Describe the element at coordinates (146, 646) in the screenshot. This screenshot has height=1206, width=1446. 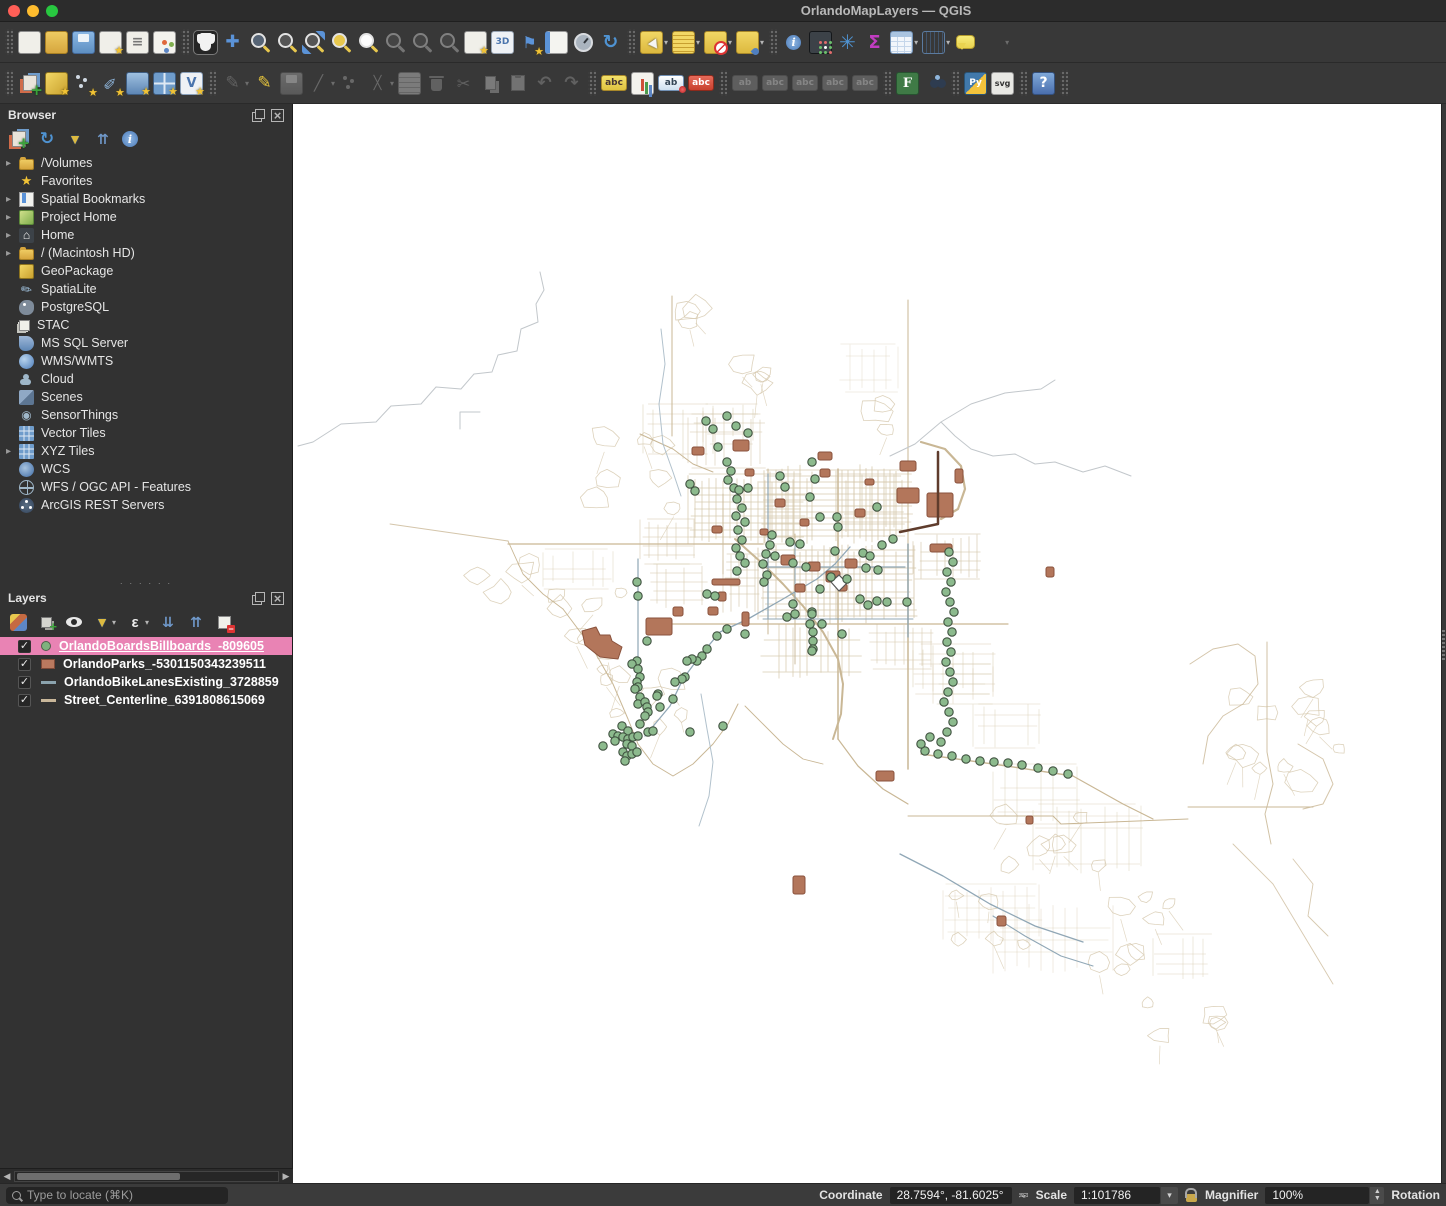
I see `layer-row: ✓ OrlandoBoardsBillboards_-809605` at that location.